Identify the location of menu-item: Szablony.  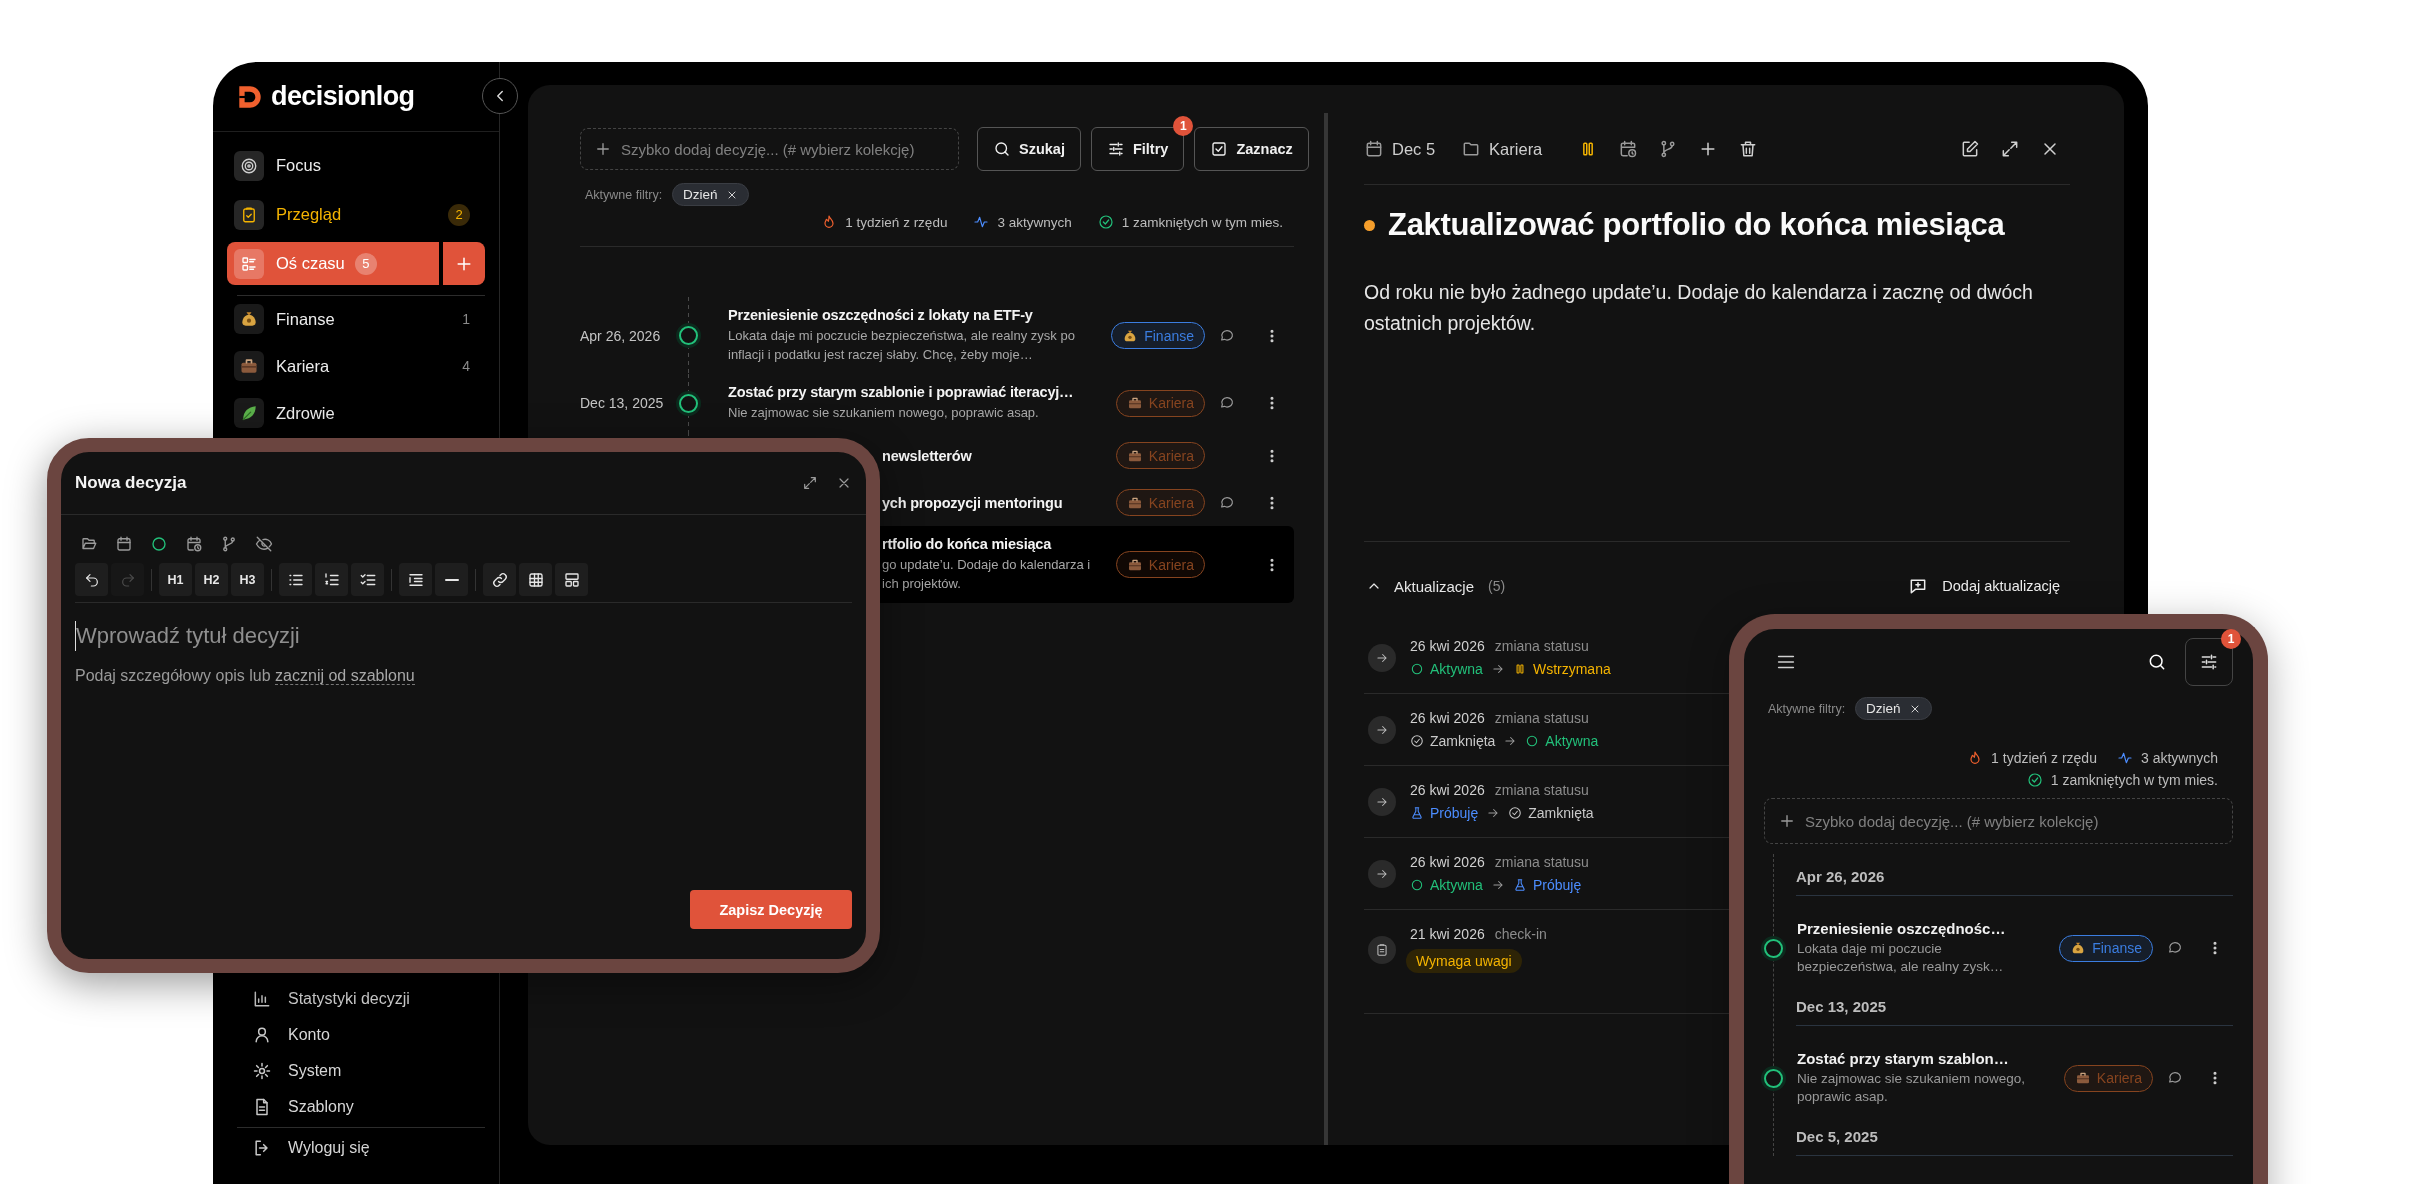
(356, 1107).